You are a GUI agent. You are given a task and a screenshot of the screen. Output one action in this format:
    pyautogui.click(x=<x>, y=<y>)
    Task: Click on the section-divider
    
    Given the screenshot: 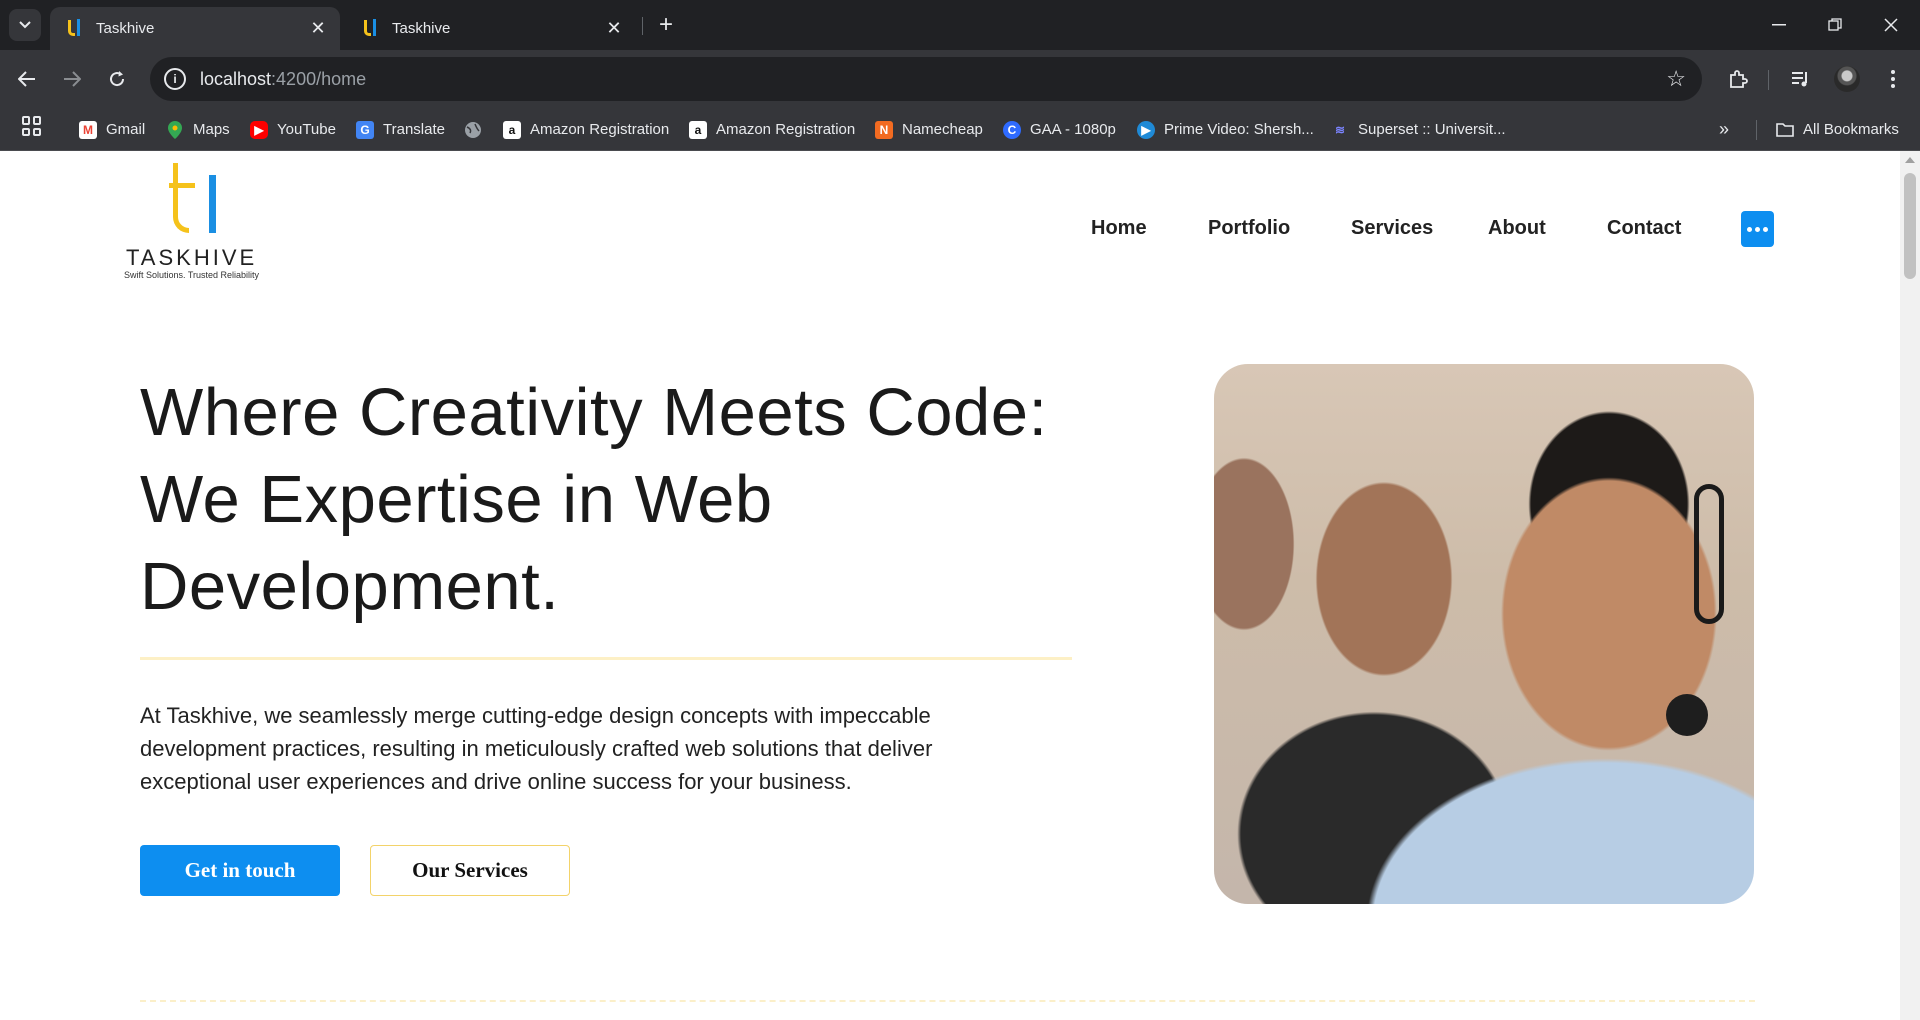 What is the action you would take?
    pyautogui.click(x=947, y=1001)
    